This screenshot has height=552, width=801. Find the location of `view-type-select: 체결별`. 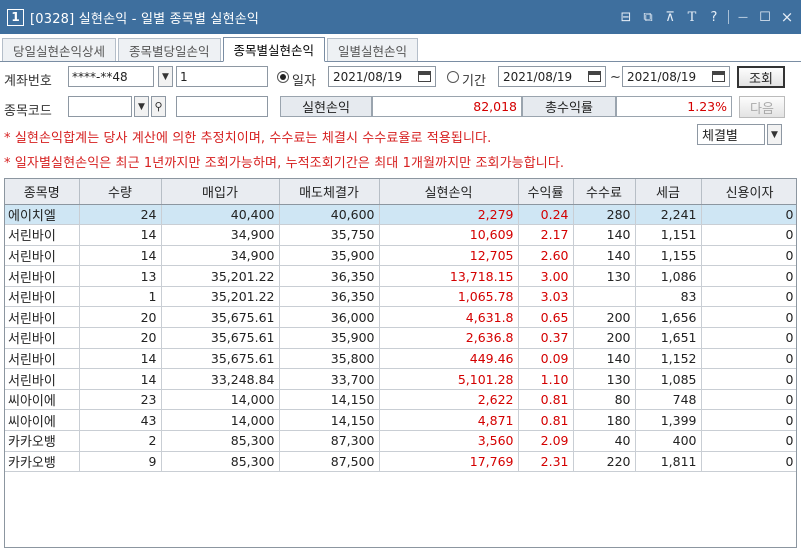

view-type-select: 체결별 is located at coordinates (731, 134).